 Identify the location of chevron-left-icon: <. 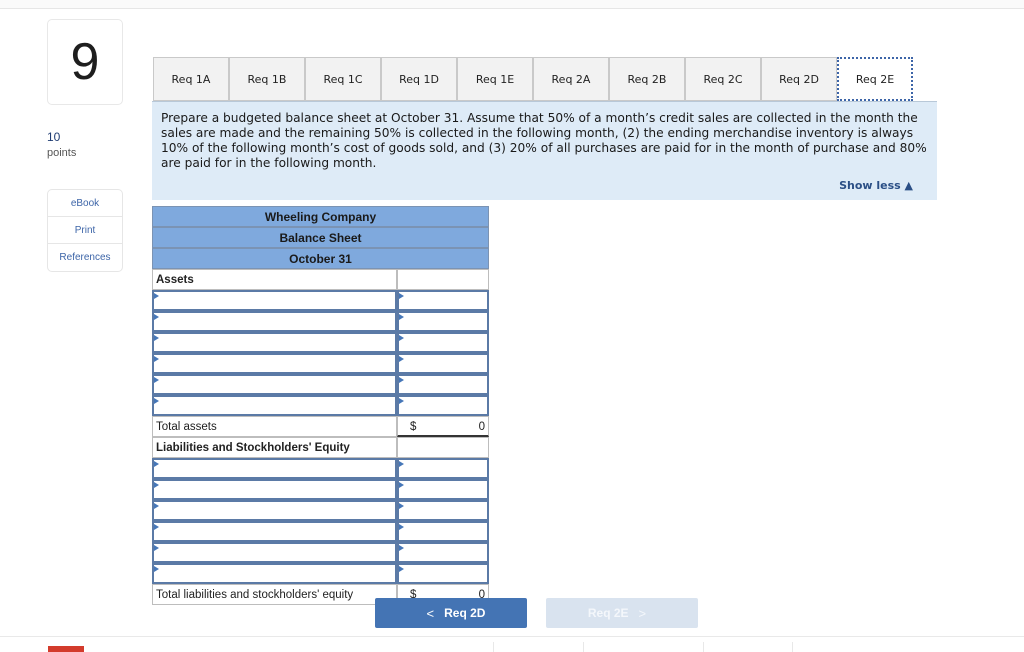
(430, 613).